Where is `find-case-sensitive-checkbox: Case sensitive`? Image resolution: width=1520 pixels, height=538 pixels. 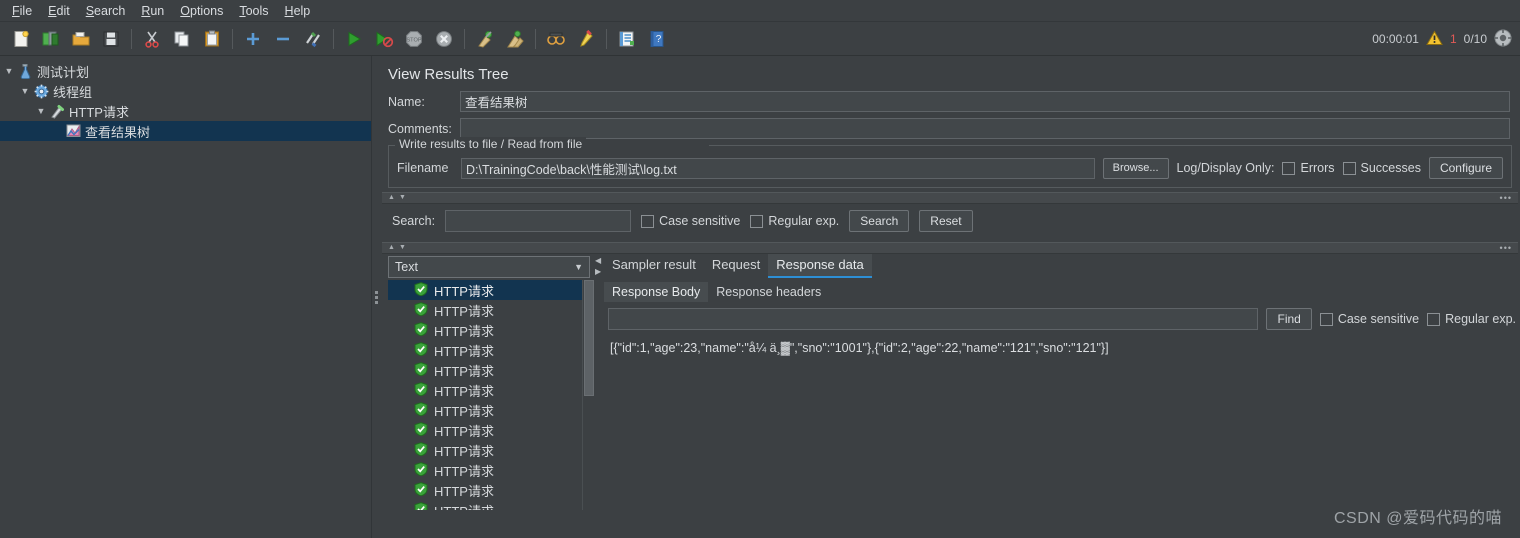
find-case-sensitive-checkbox: Case sensitive is located at coordinates (1369, 319).